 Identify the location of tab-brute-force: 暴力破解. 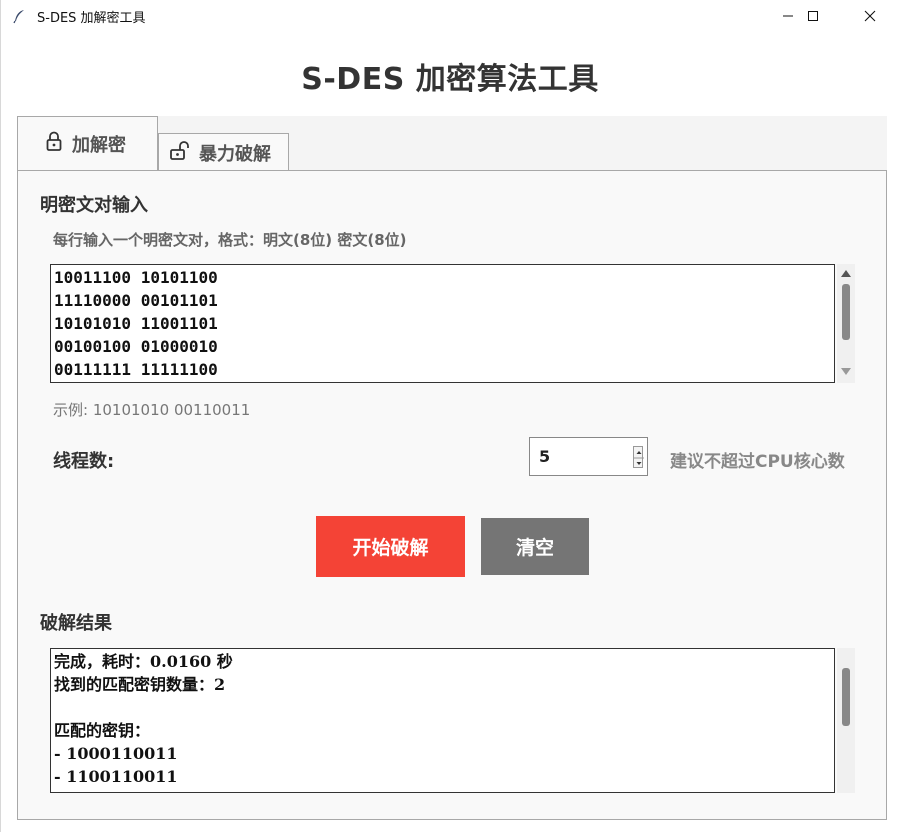
(223, 152).